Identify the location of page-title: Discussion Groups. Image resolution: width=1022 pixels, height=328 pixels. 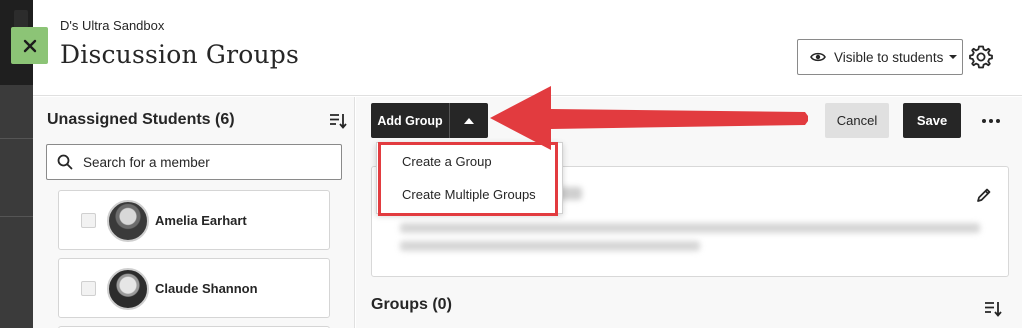
(180, 54).